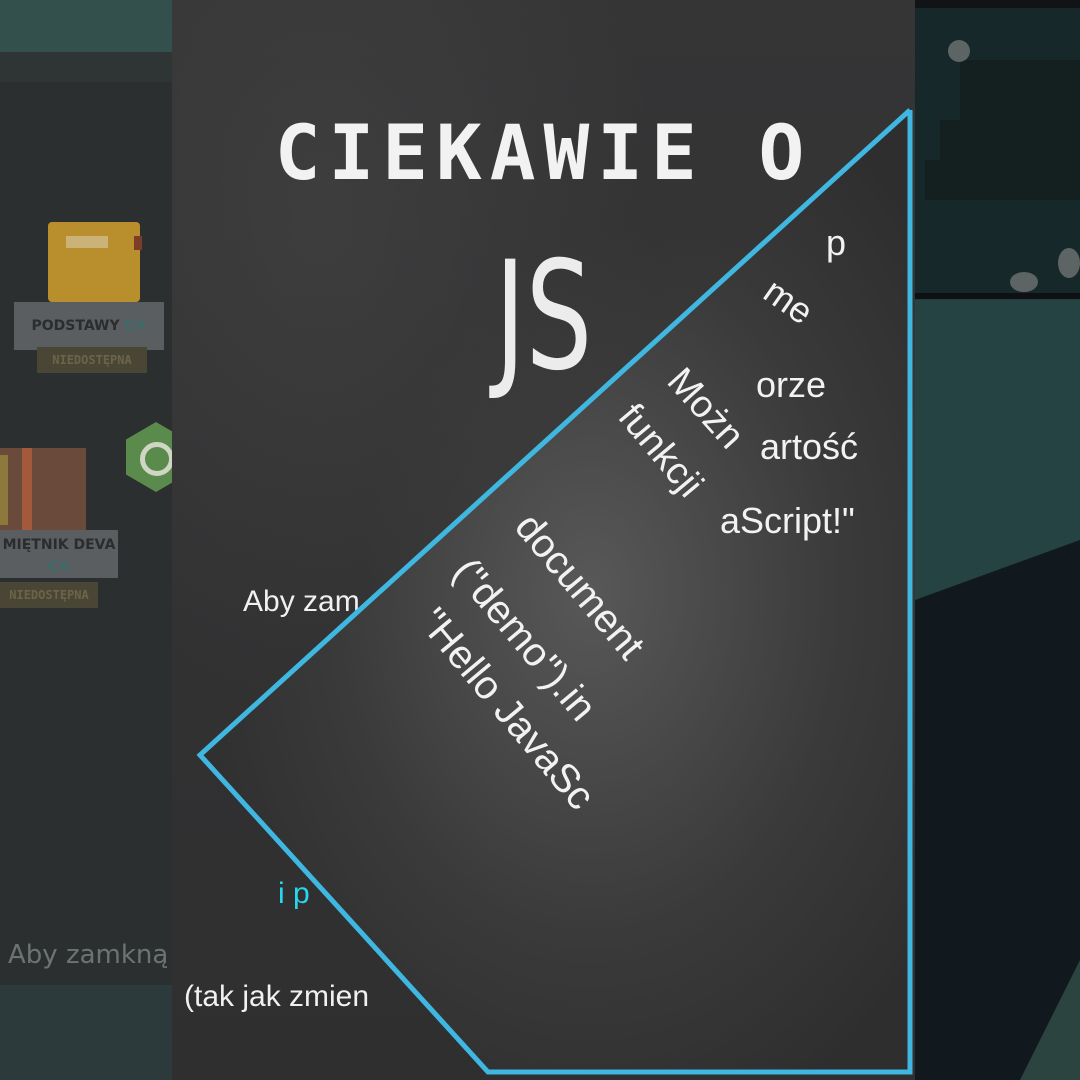 The height and width of the screenshot is (1080, 1080). Describe the element at coordinates (809, 446) in the screenshot. I see `fold-text-line: artość` at that location.